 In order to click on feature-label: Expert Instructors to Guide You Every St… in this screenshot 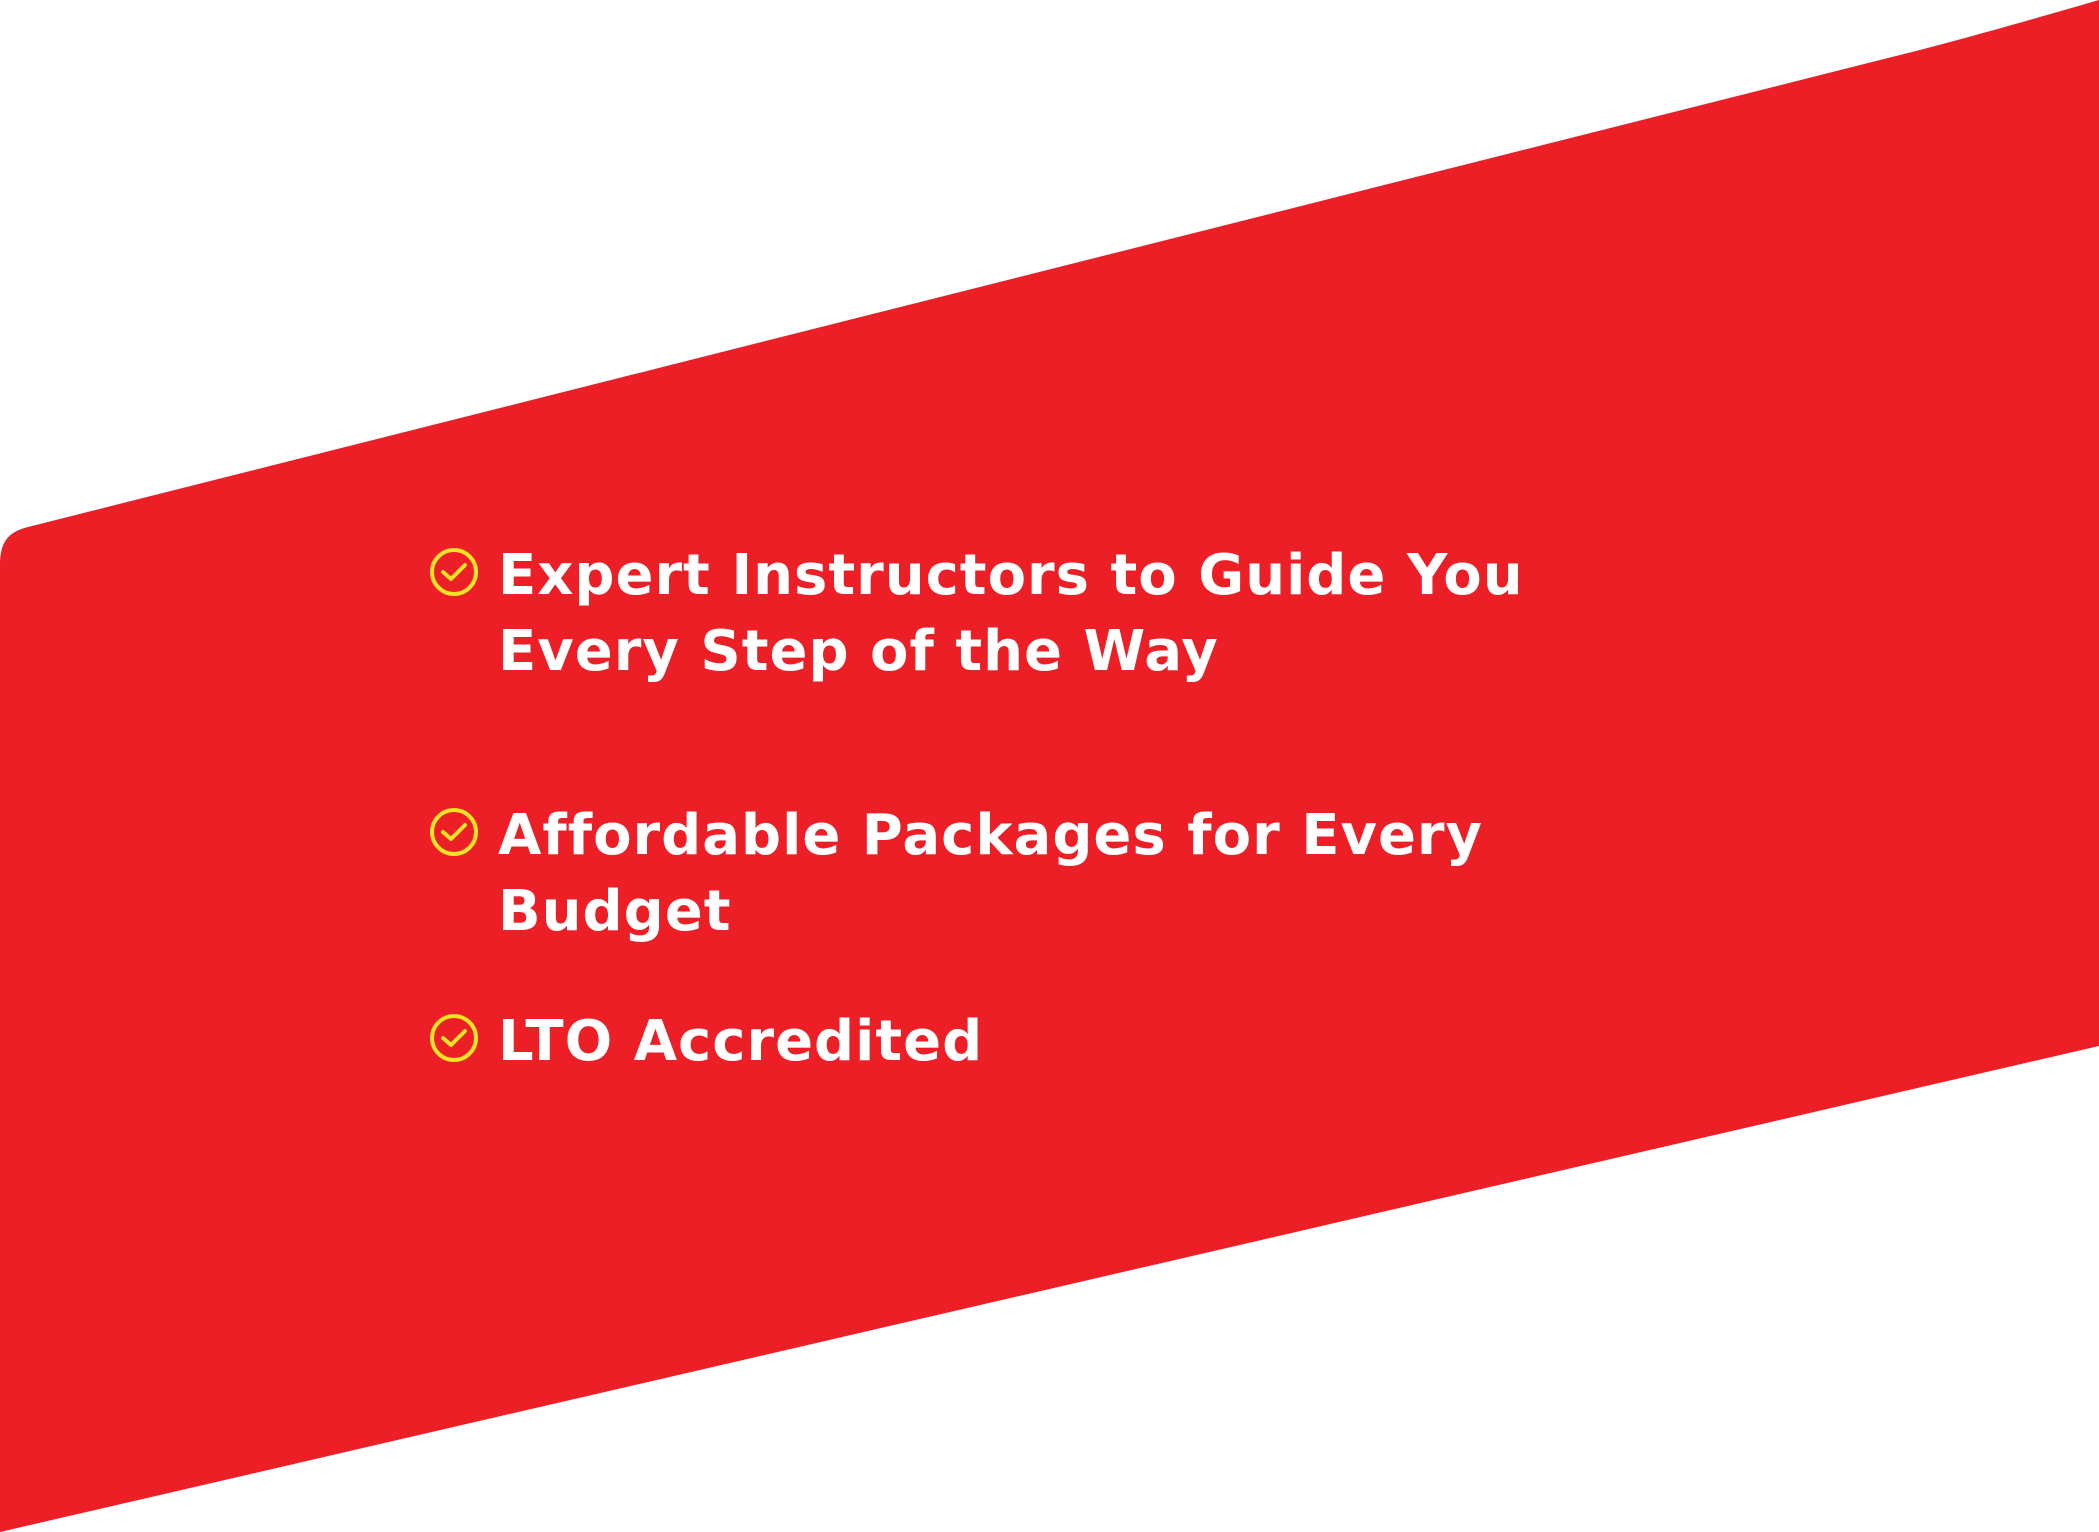, I will do `click(1011, 613)`.